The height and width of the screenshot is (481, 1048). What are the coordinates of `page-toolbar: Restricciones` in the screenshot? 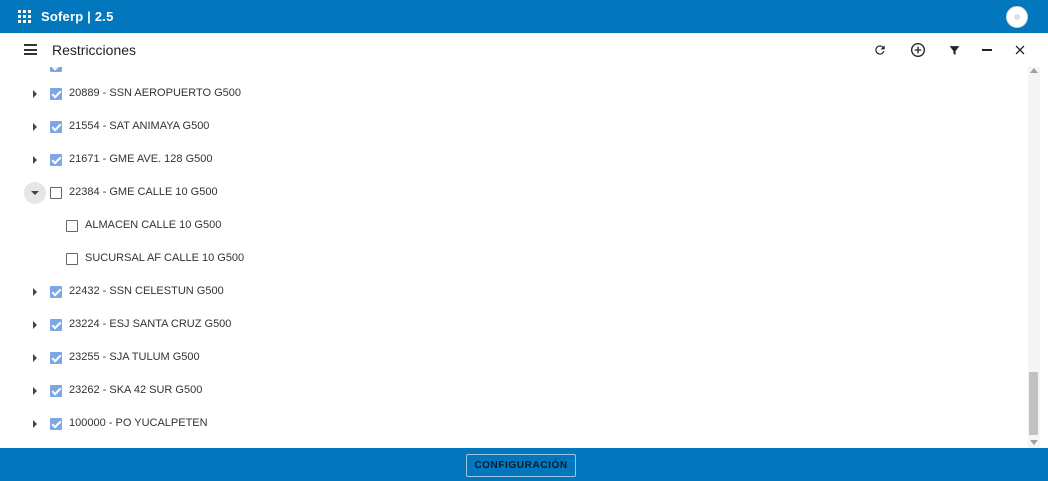 It's located at (524, 50).